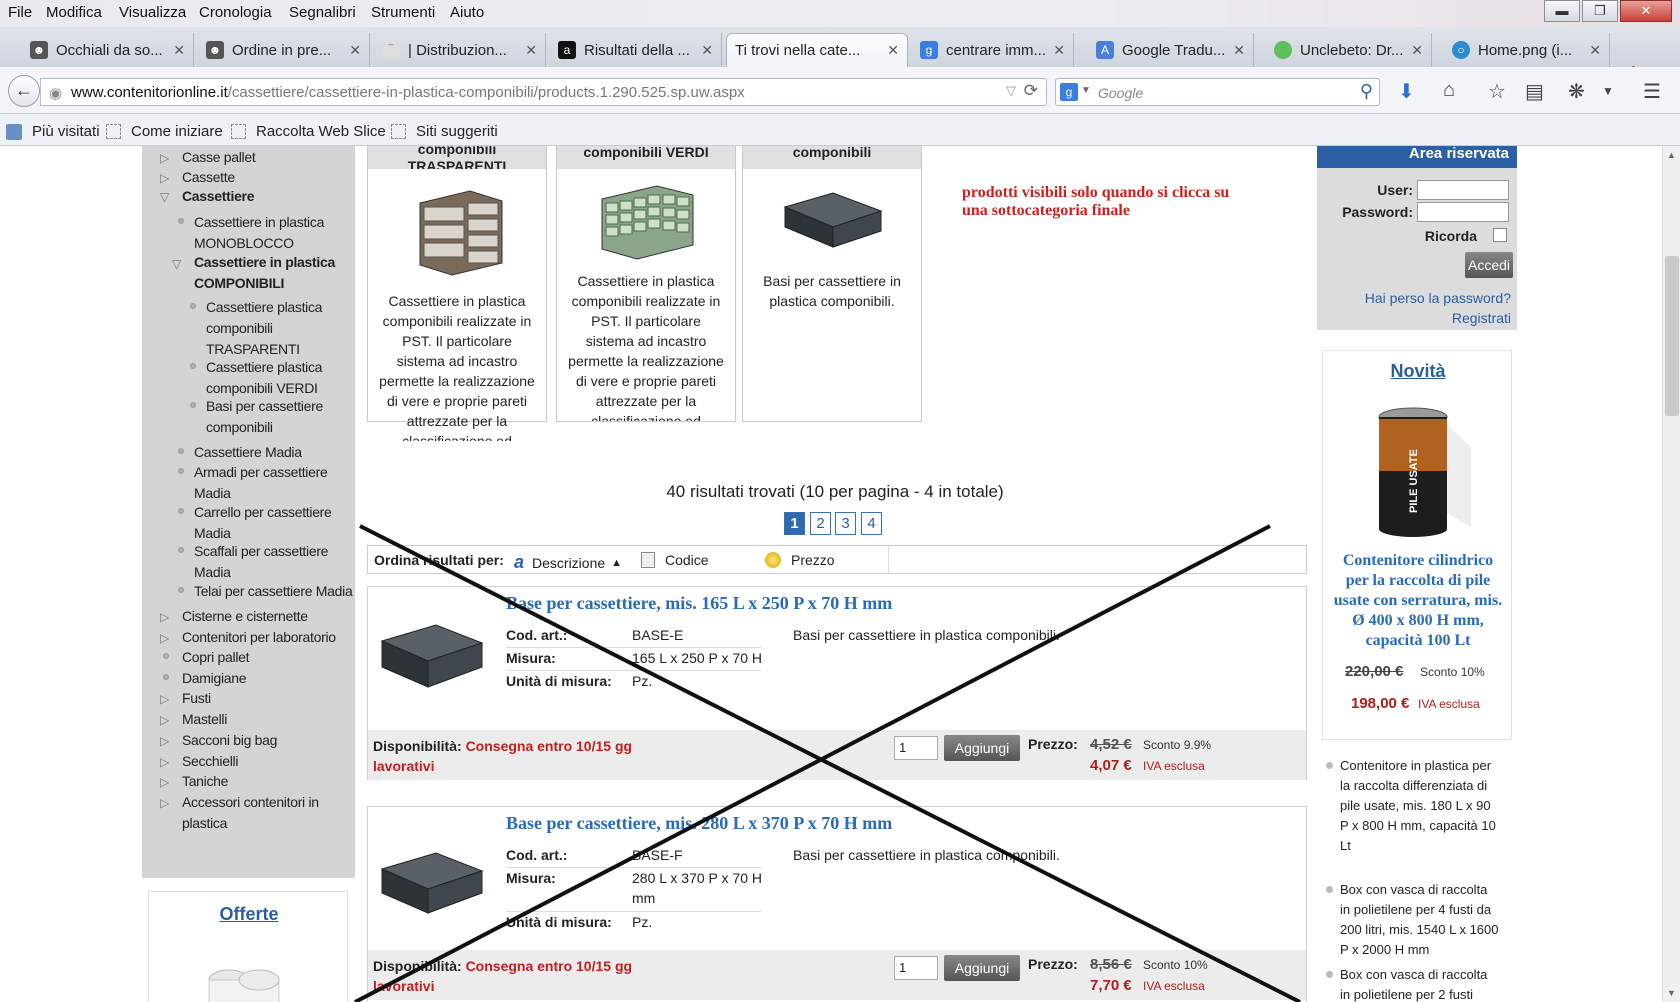  What do you see at coordinates (817, 50) in the screenshot?
I see `tab-active-category: Ti trovi nella cate... ✕` at bounding box center [817, 50].